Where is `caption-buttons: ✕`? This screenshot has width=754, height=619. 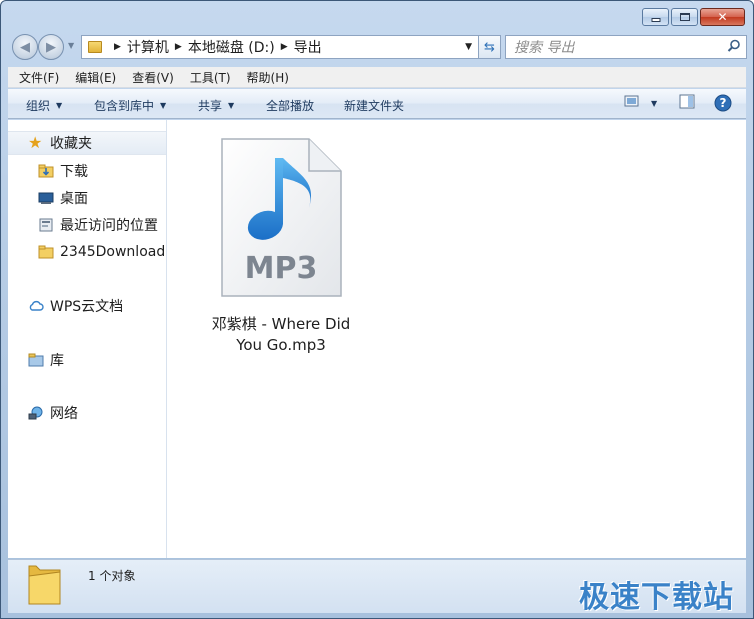 caption-buttons: ✕ is located at coordinates (693, 17).